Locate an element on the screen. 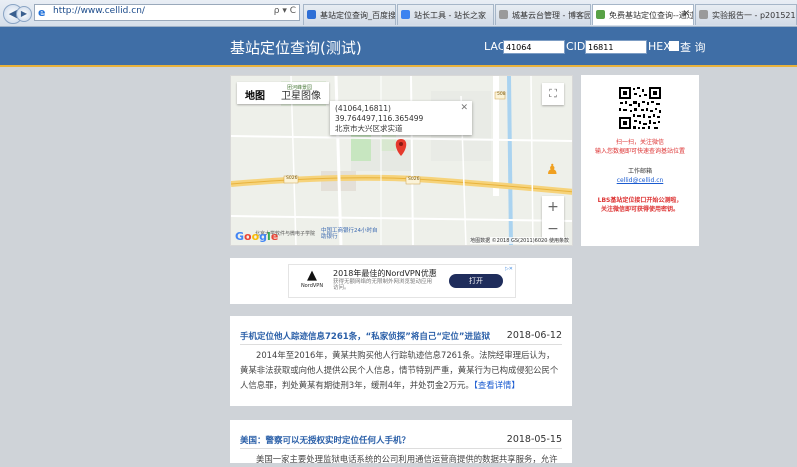 Image resolution: width=797 pixels, height=467 pixels. ad-title: 2018年最佳的NordVPN优惠 is located at coordinates (385, 273).